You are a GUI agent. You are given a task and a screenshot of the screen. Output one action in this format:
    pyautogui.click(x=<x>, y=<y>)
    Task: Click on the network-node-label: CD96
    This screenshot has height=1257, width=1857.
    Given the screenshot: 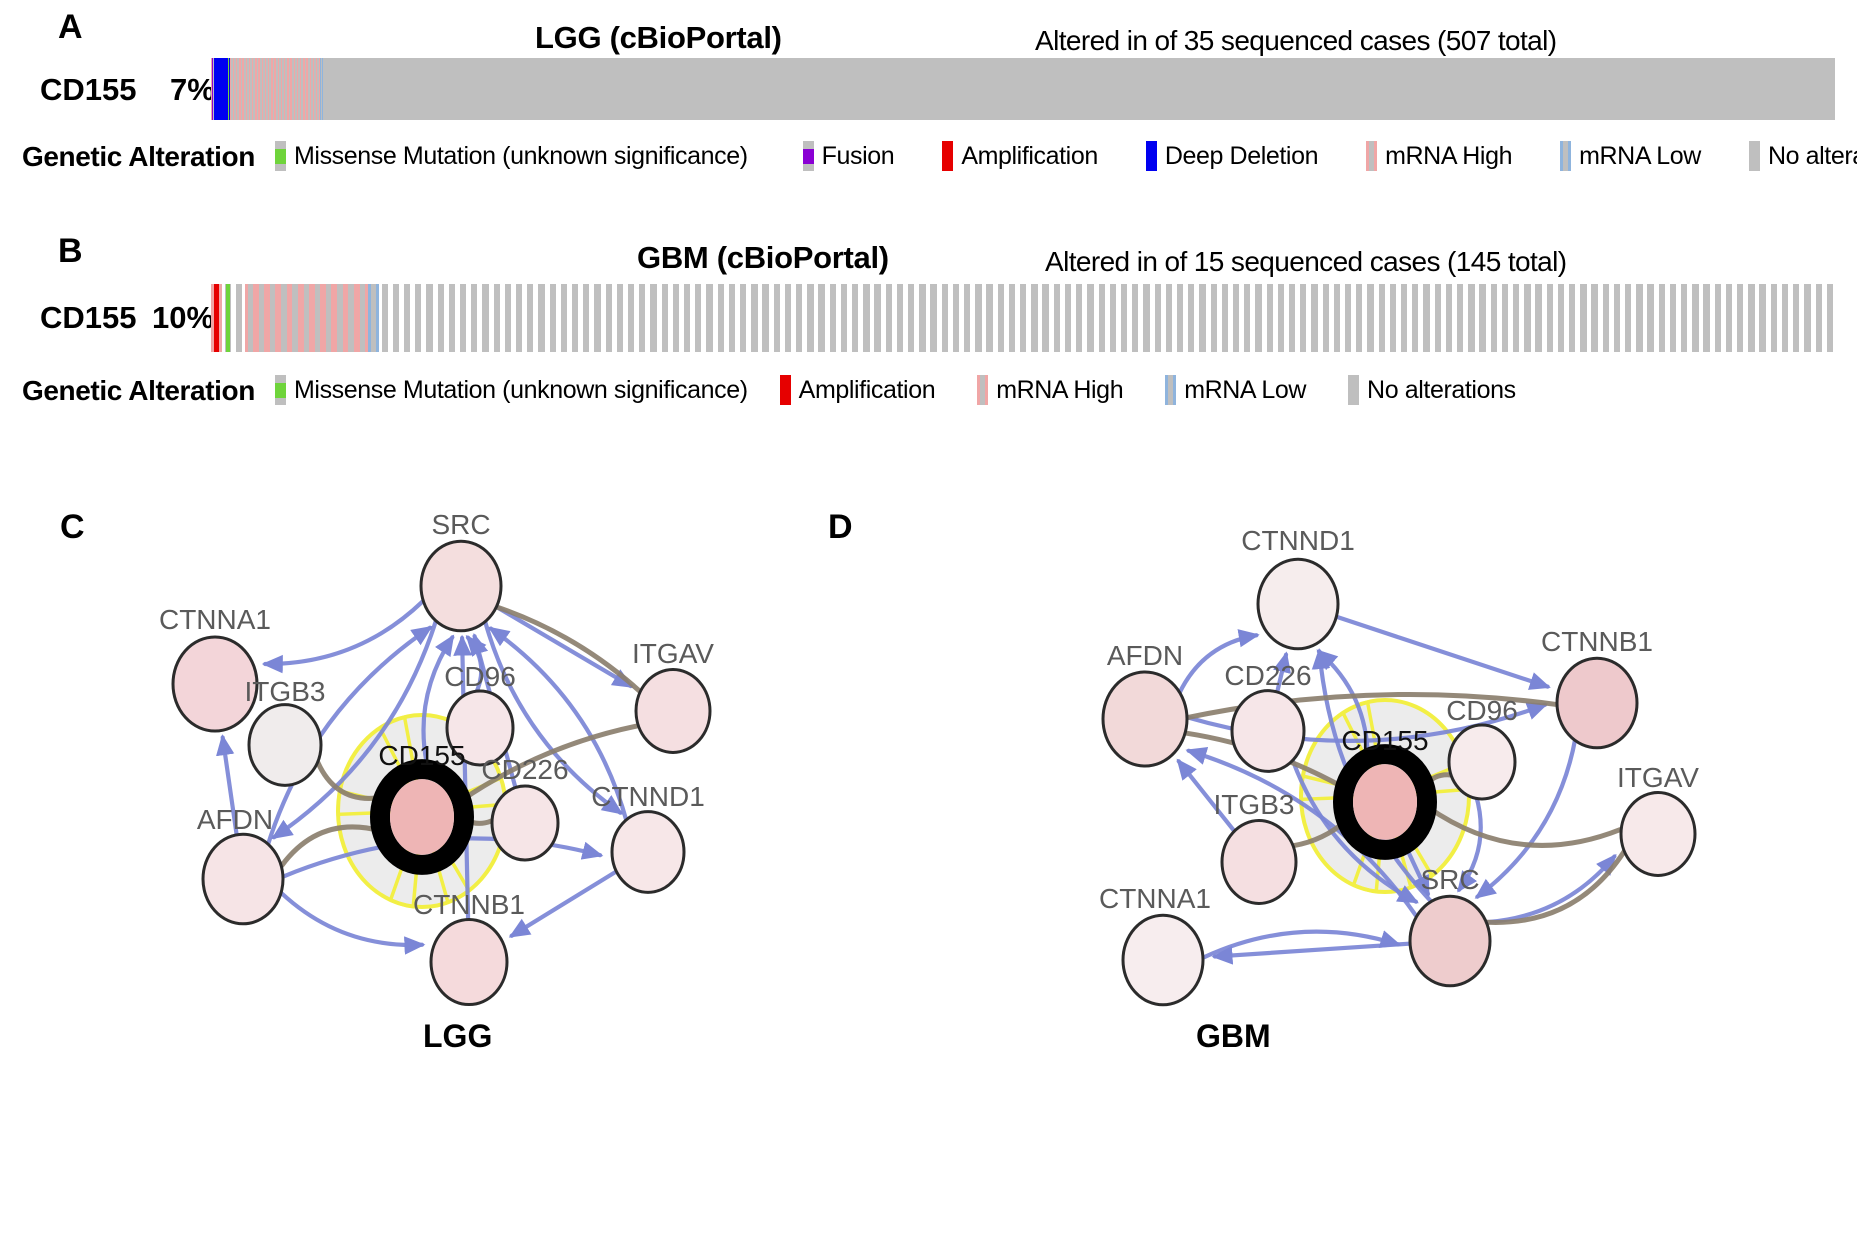 What is the action you would take?
    pyautogui.click(x=480, y=676)
    